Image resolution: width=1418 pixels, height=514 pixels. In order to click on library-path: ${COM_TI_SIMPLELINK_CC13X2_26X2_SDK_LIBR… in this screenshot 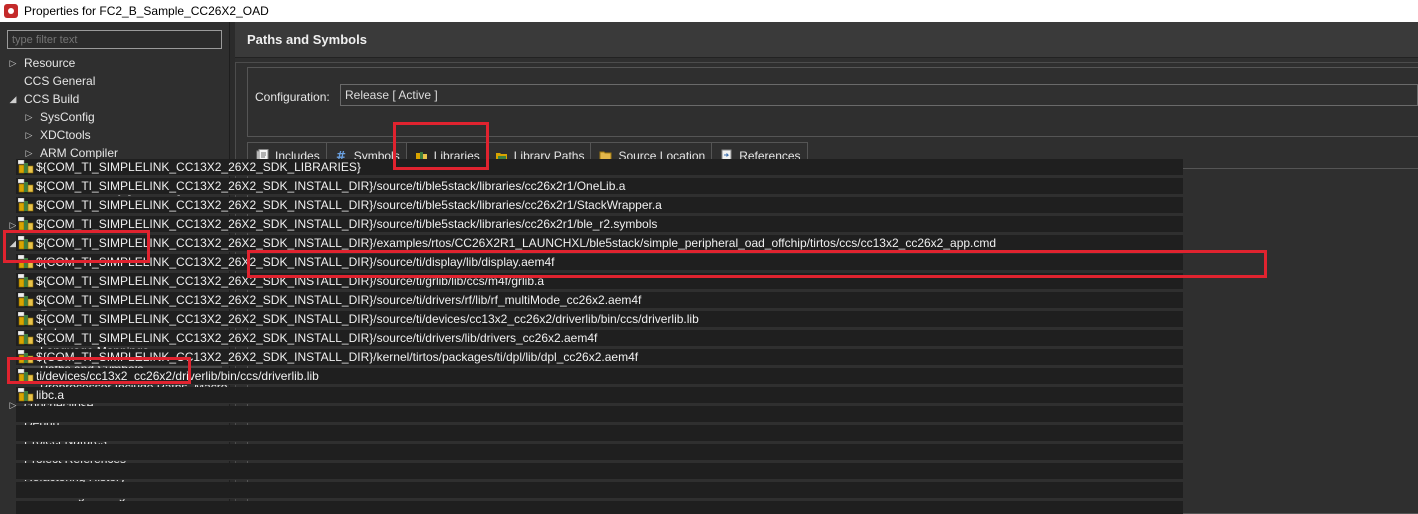, I will do `click(198, 167)`.